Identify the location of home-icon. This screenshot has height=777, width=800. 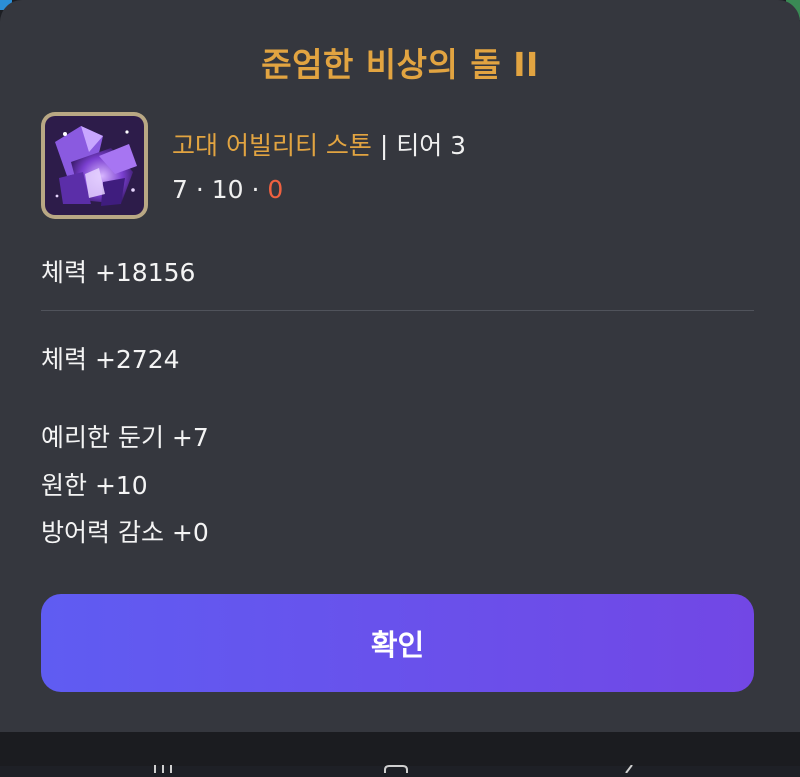
(396, 765).